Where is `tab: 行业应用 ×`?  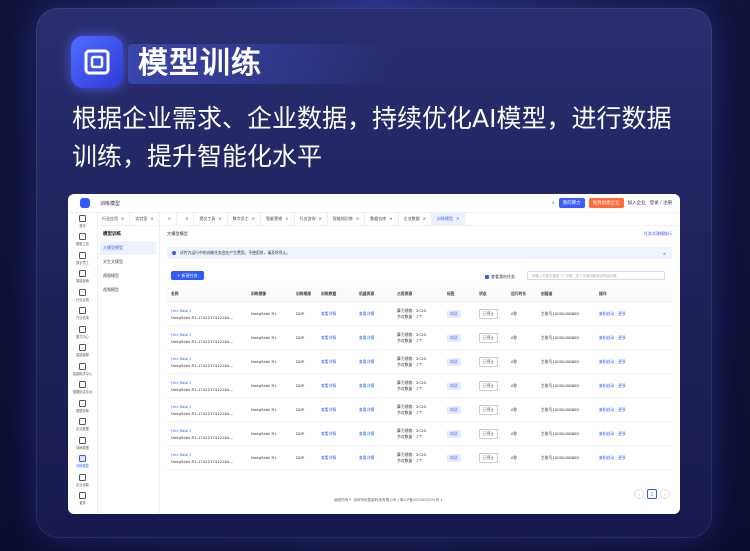
tab: 行业应用 × is located at coordinates (114, 218).